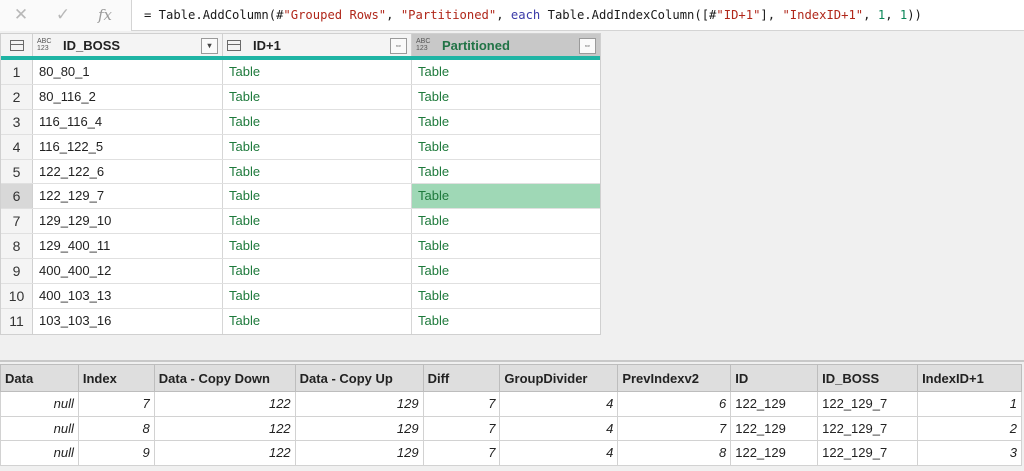  Describe the element at coordinates (128, 96) in the screenshot. I see `cell-id-boss: 80_116_2` at that location.